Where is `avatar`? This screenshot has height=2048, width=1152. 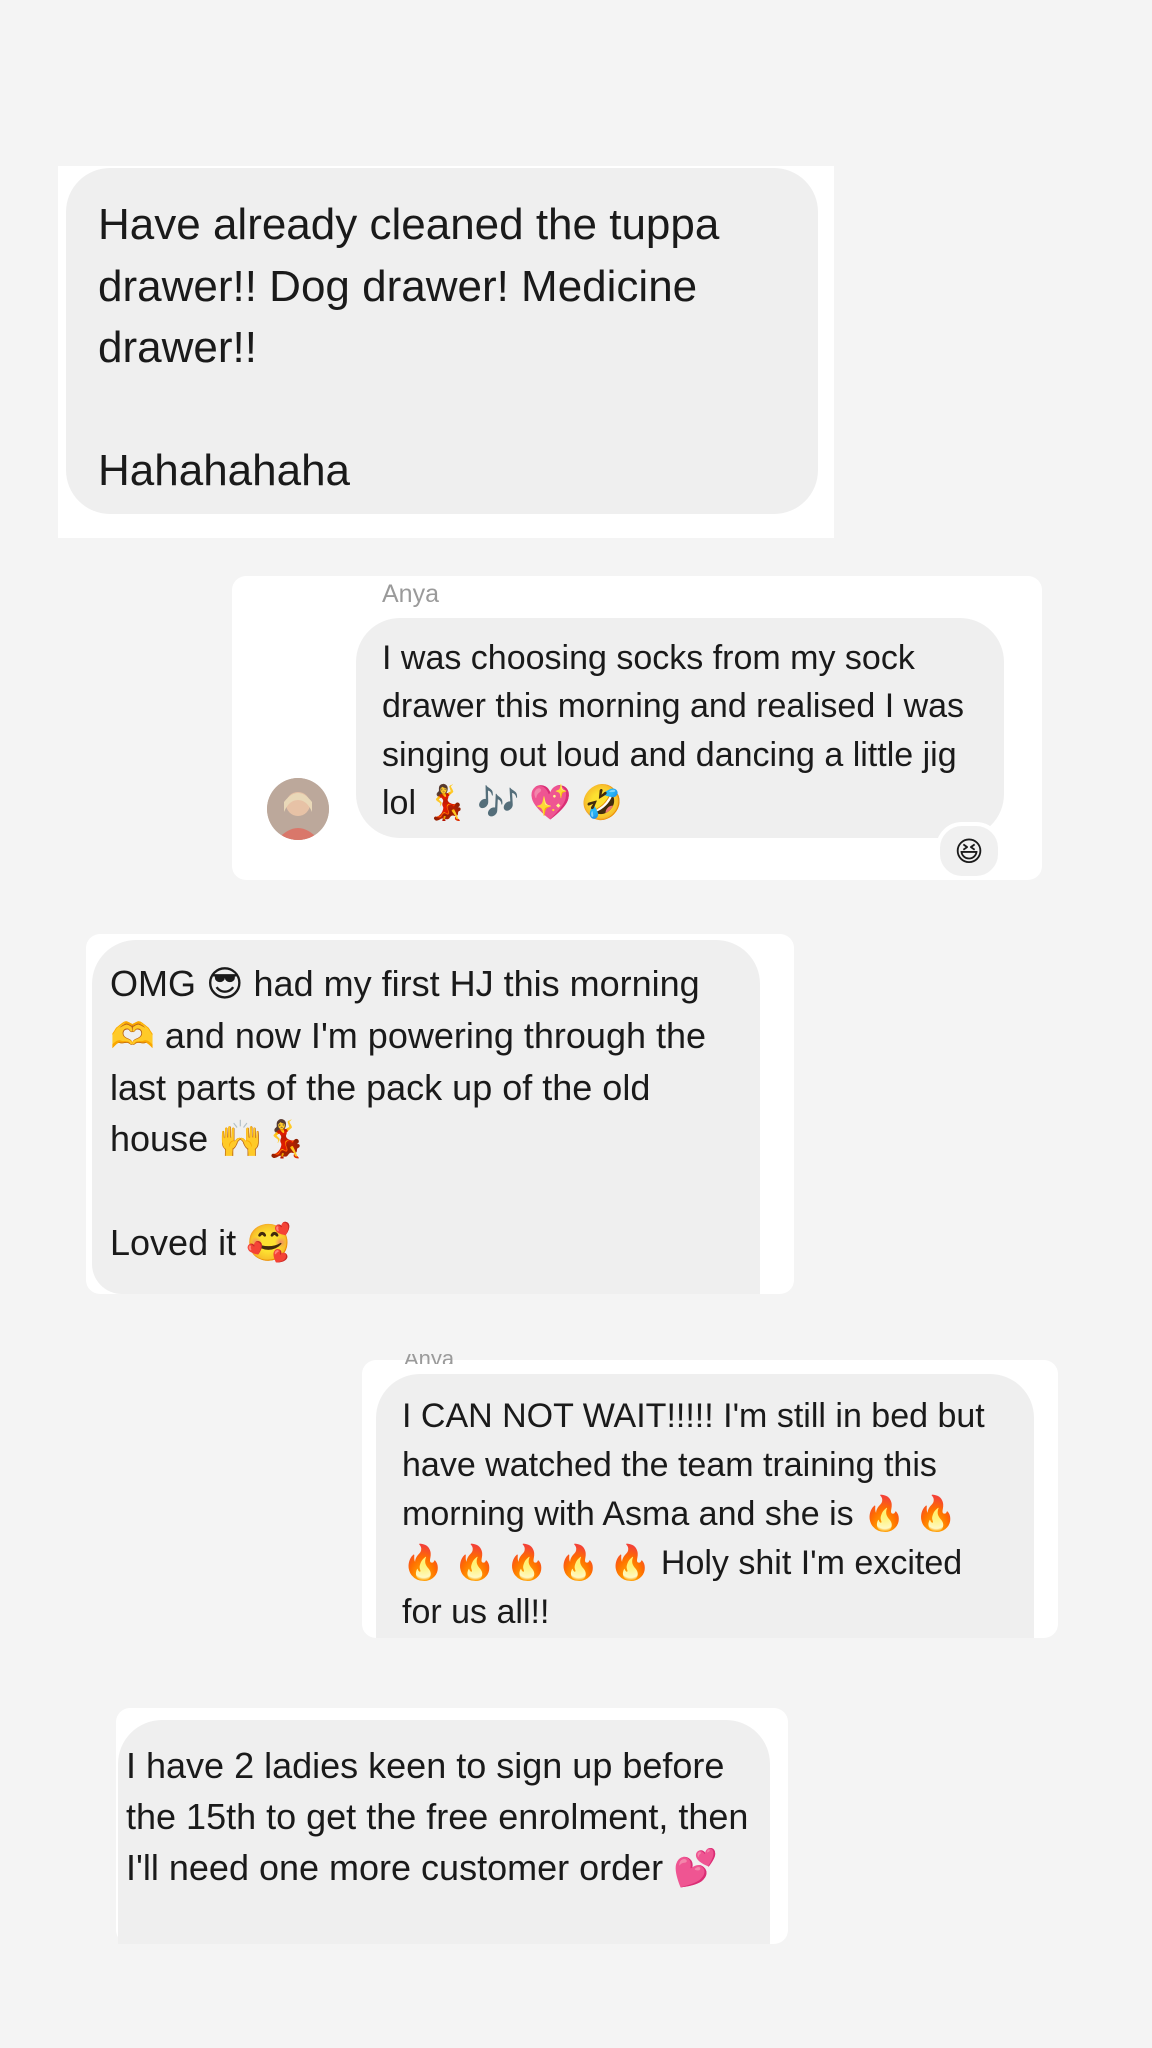
avatar is located at coordinates (298, 809).